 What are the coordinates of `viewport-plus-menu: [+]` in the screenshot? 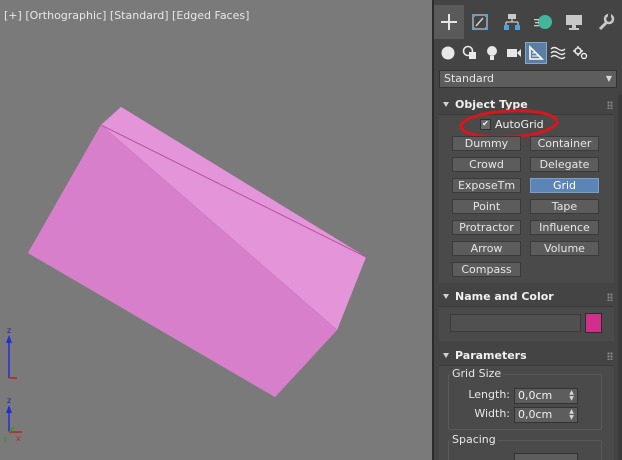 It's located at (13, 15).